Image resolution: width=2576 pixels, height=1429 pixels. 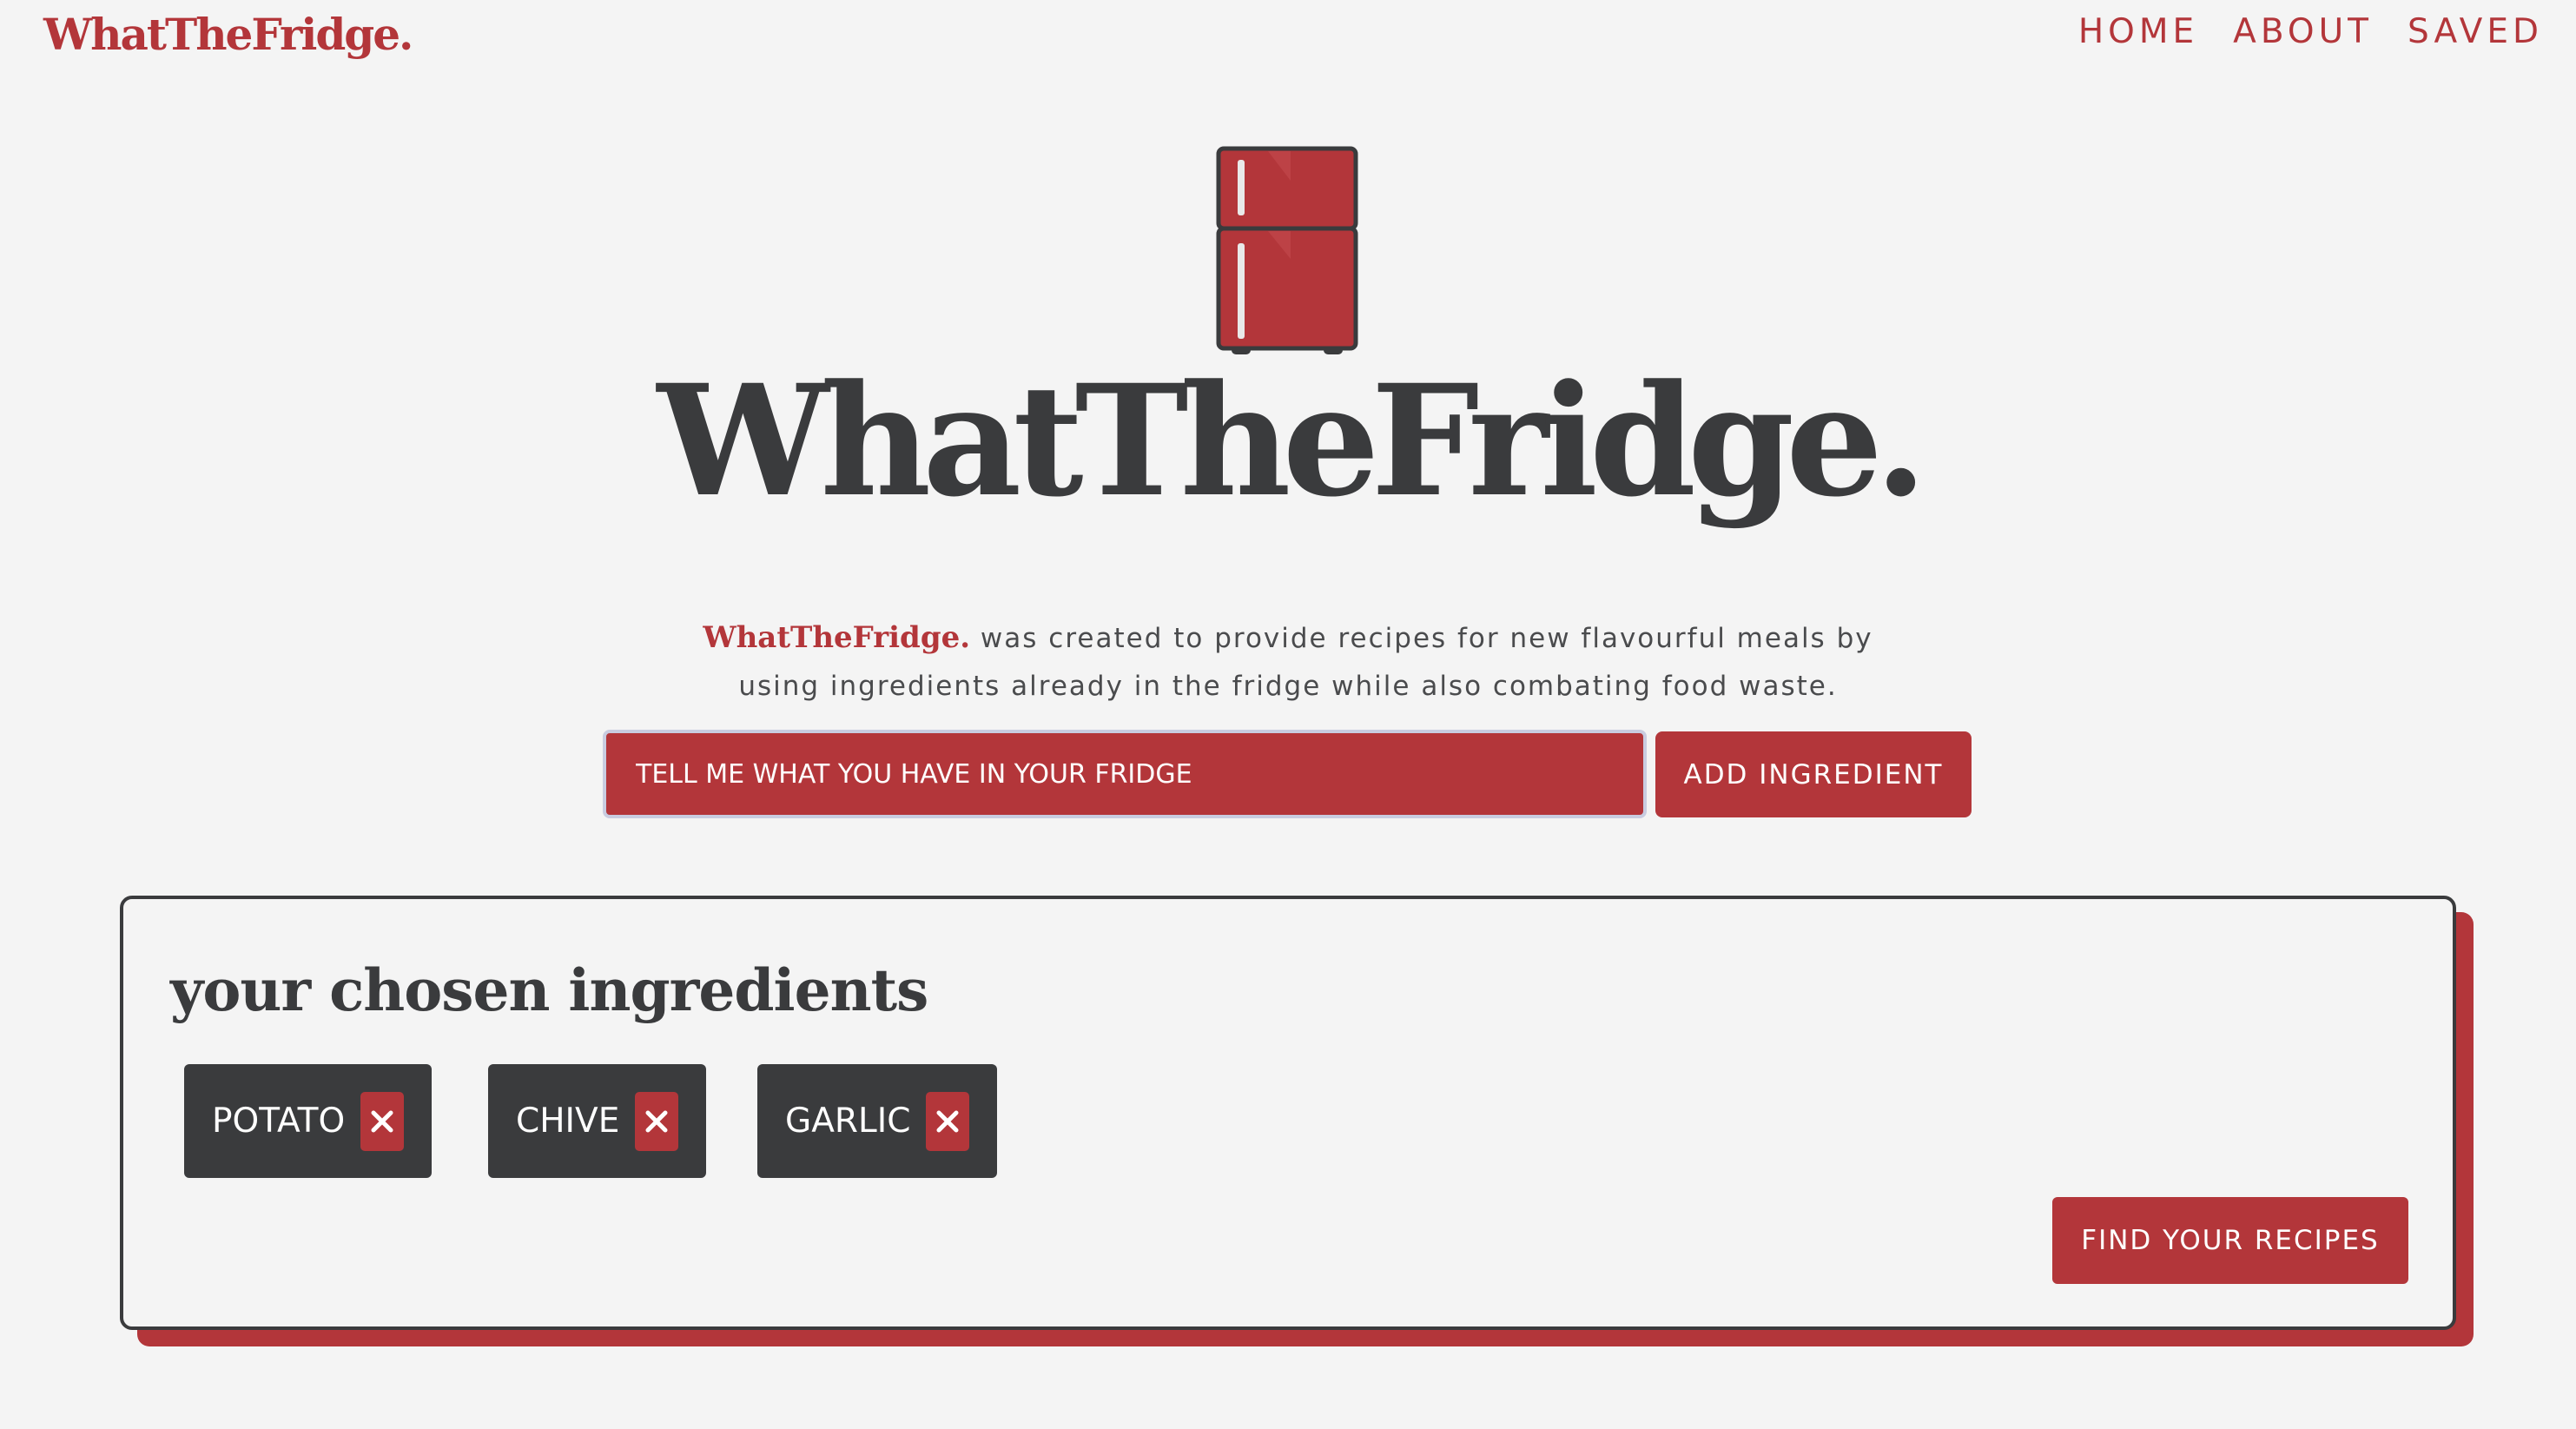 I want to click on ingredient-chip-potato: POTATO, so click(x=308, y=1121).